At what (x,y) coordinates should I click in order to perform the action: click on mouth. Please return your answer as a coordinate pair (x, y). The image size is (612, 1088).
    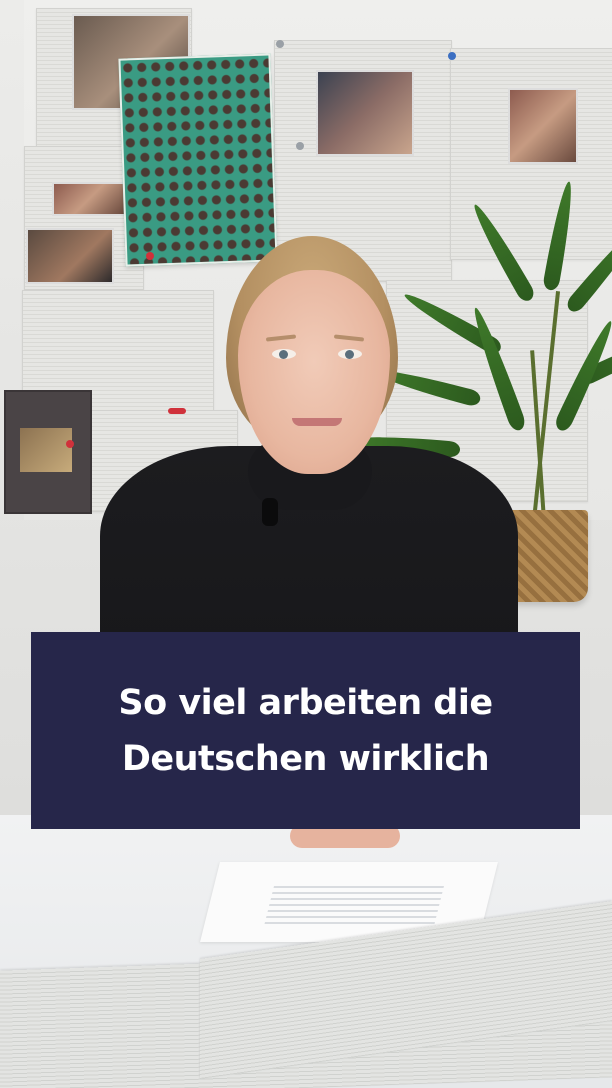
    Looking at the image, I should click on (317, 422).